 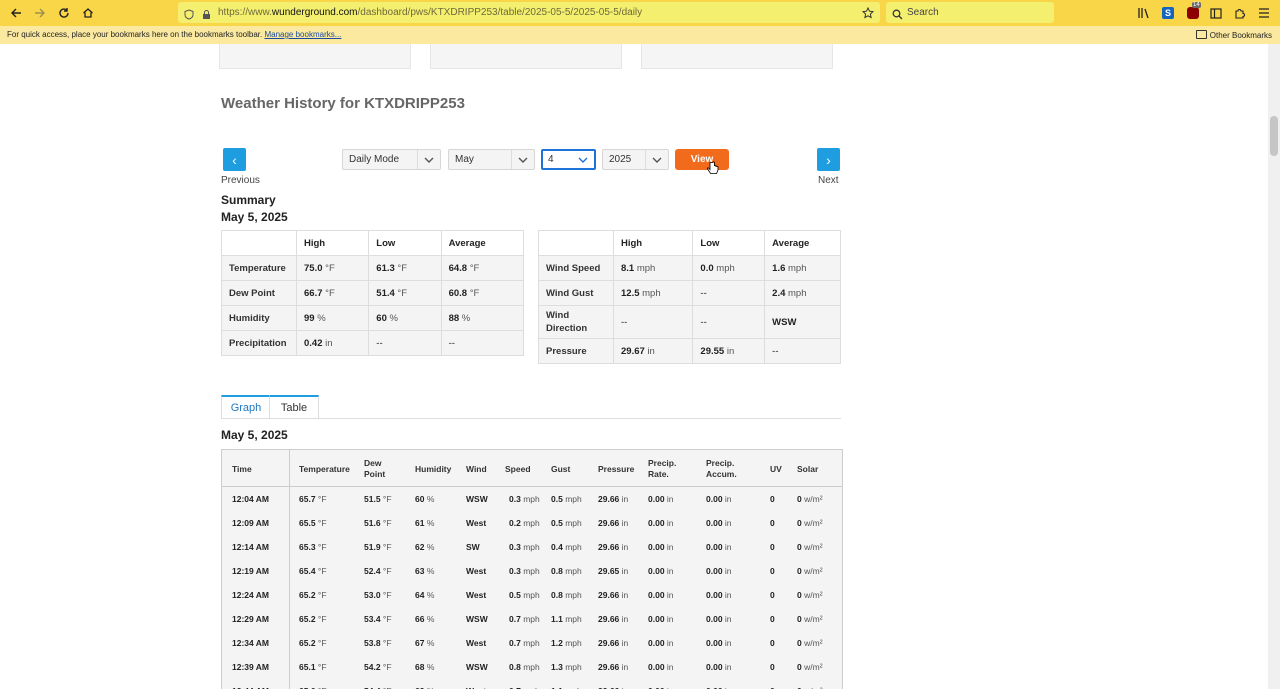 What do you see at coordinates (251, 667) in the screenshot?
I see `cell-time: 12:39 AM` at bounding box center [251, 667].